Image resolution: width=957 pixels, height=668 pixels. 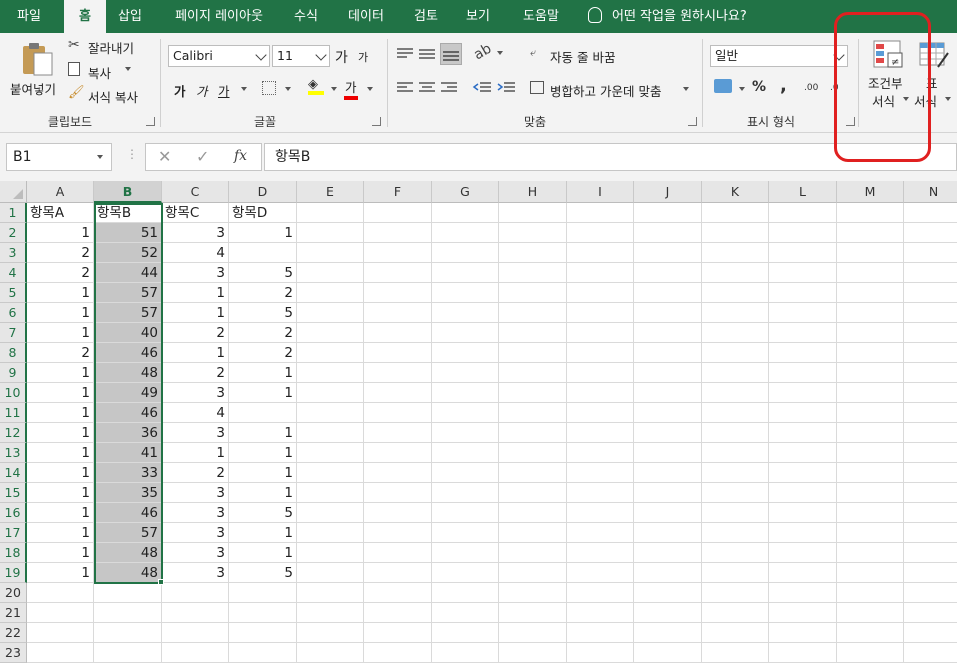 What do you see at coordinates (330, 293) in the screenshot?
I see `cell-e5` at bounding box center [330, 293].